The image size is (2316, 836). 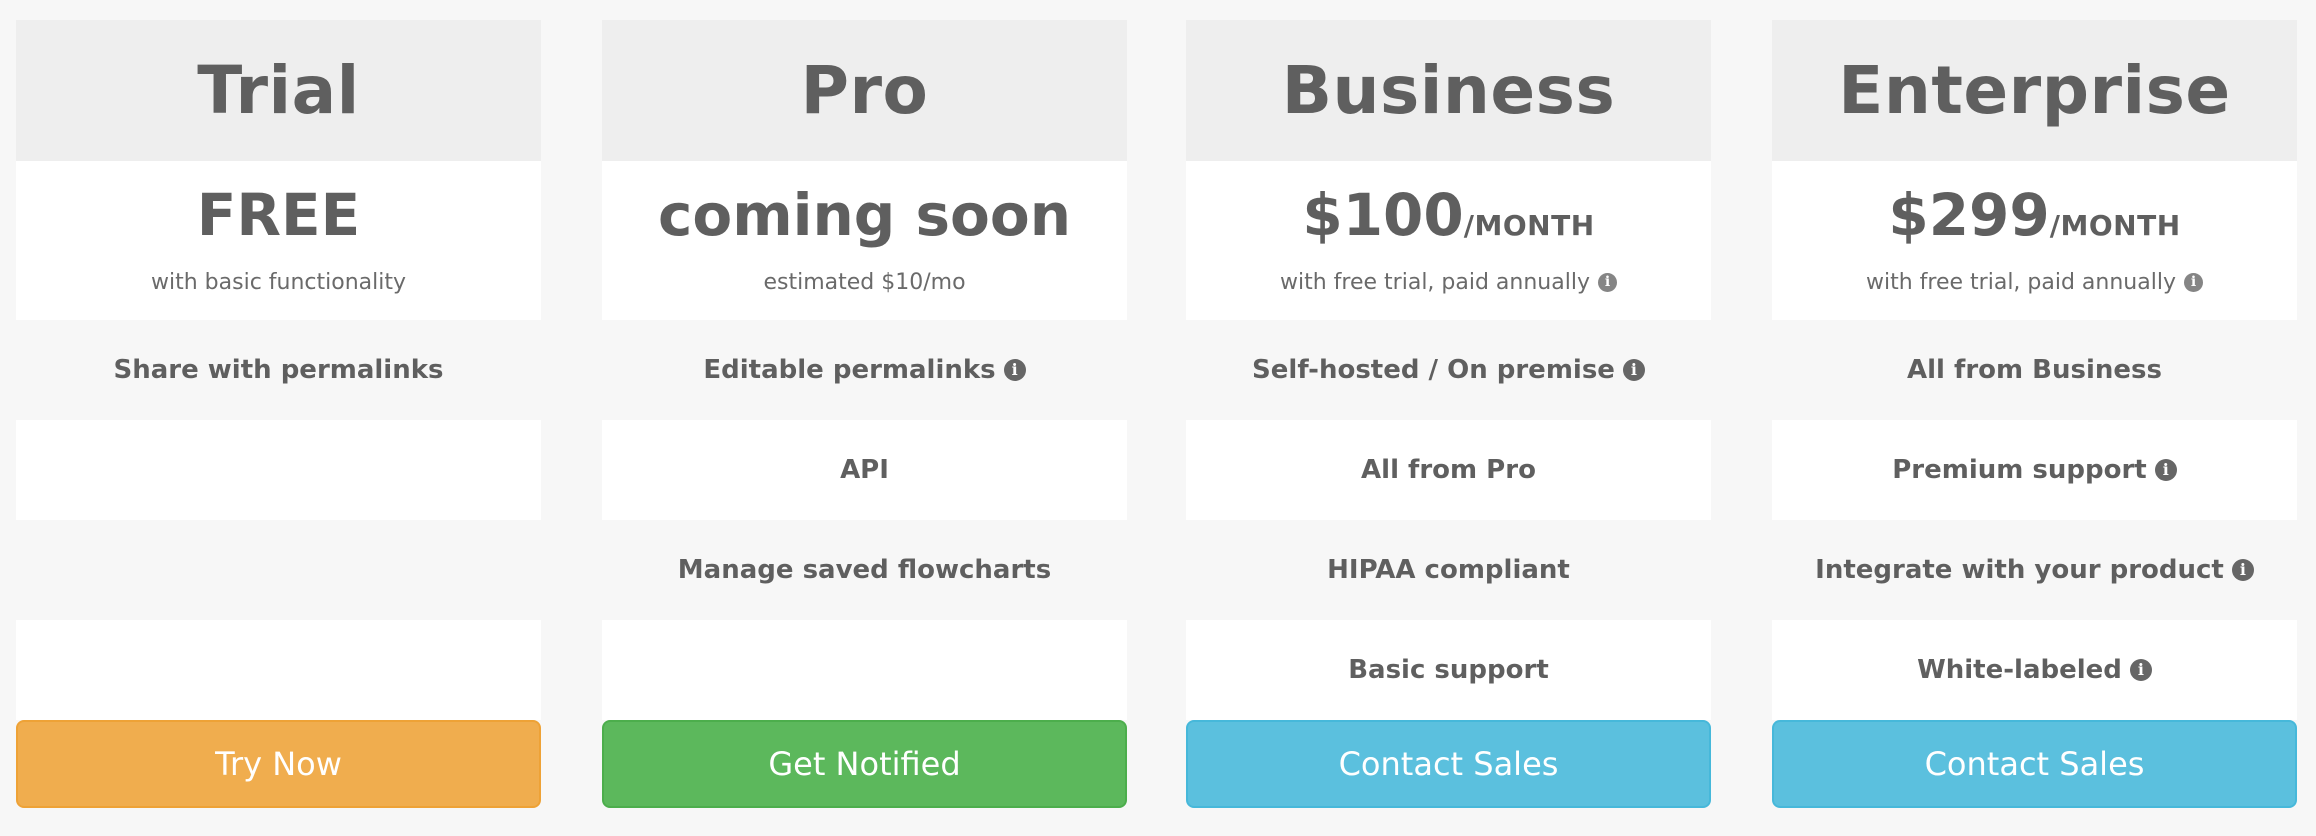 I want to click on feature-row: White-labeled i, so click(x=2034, y=670).